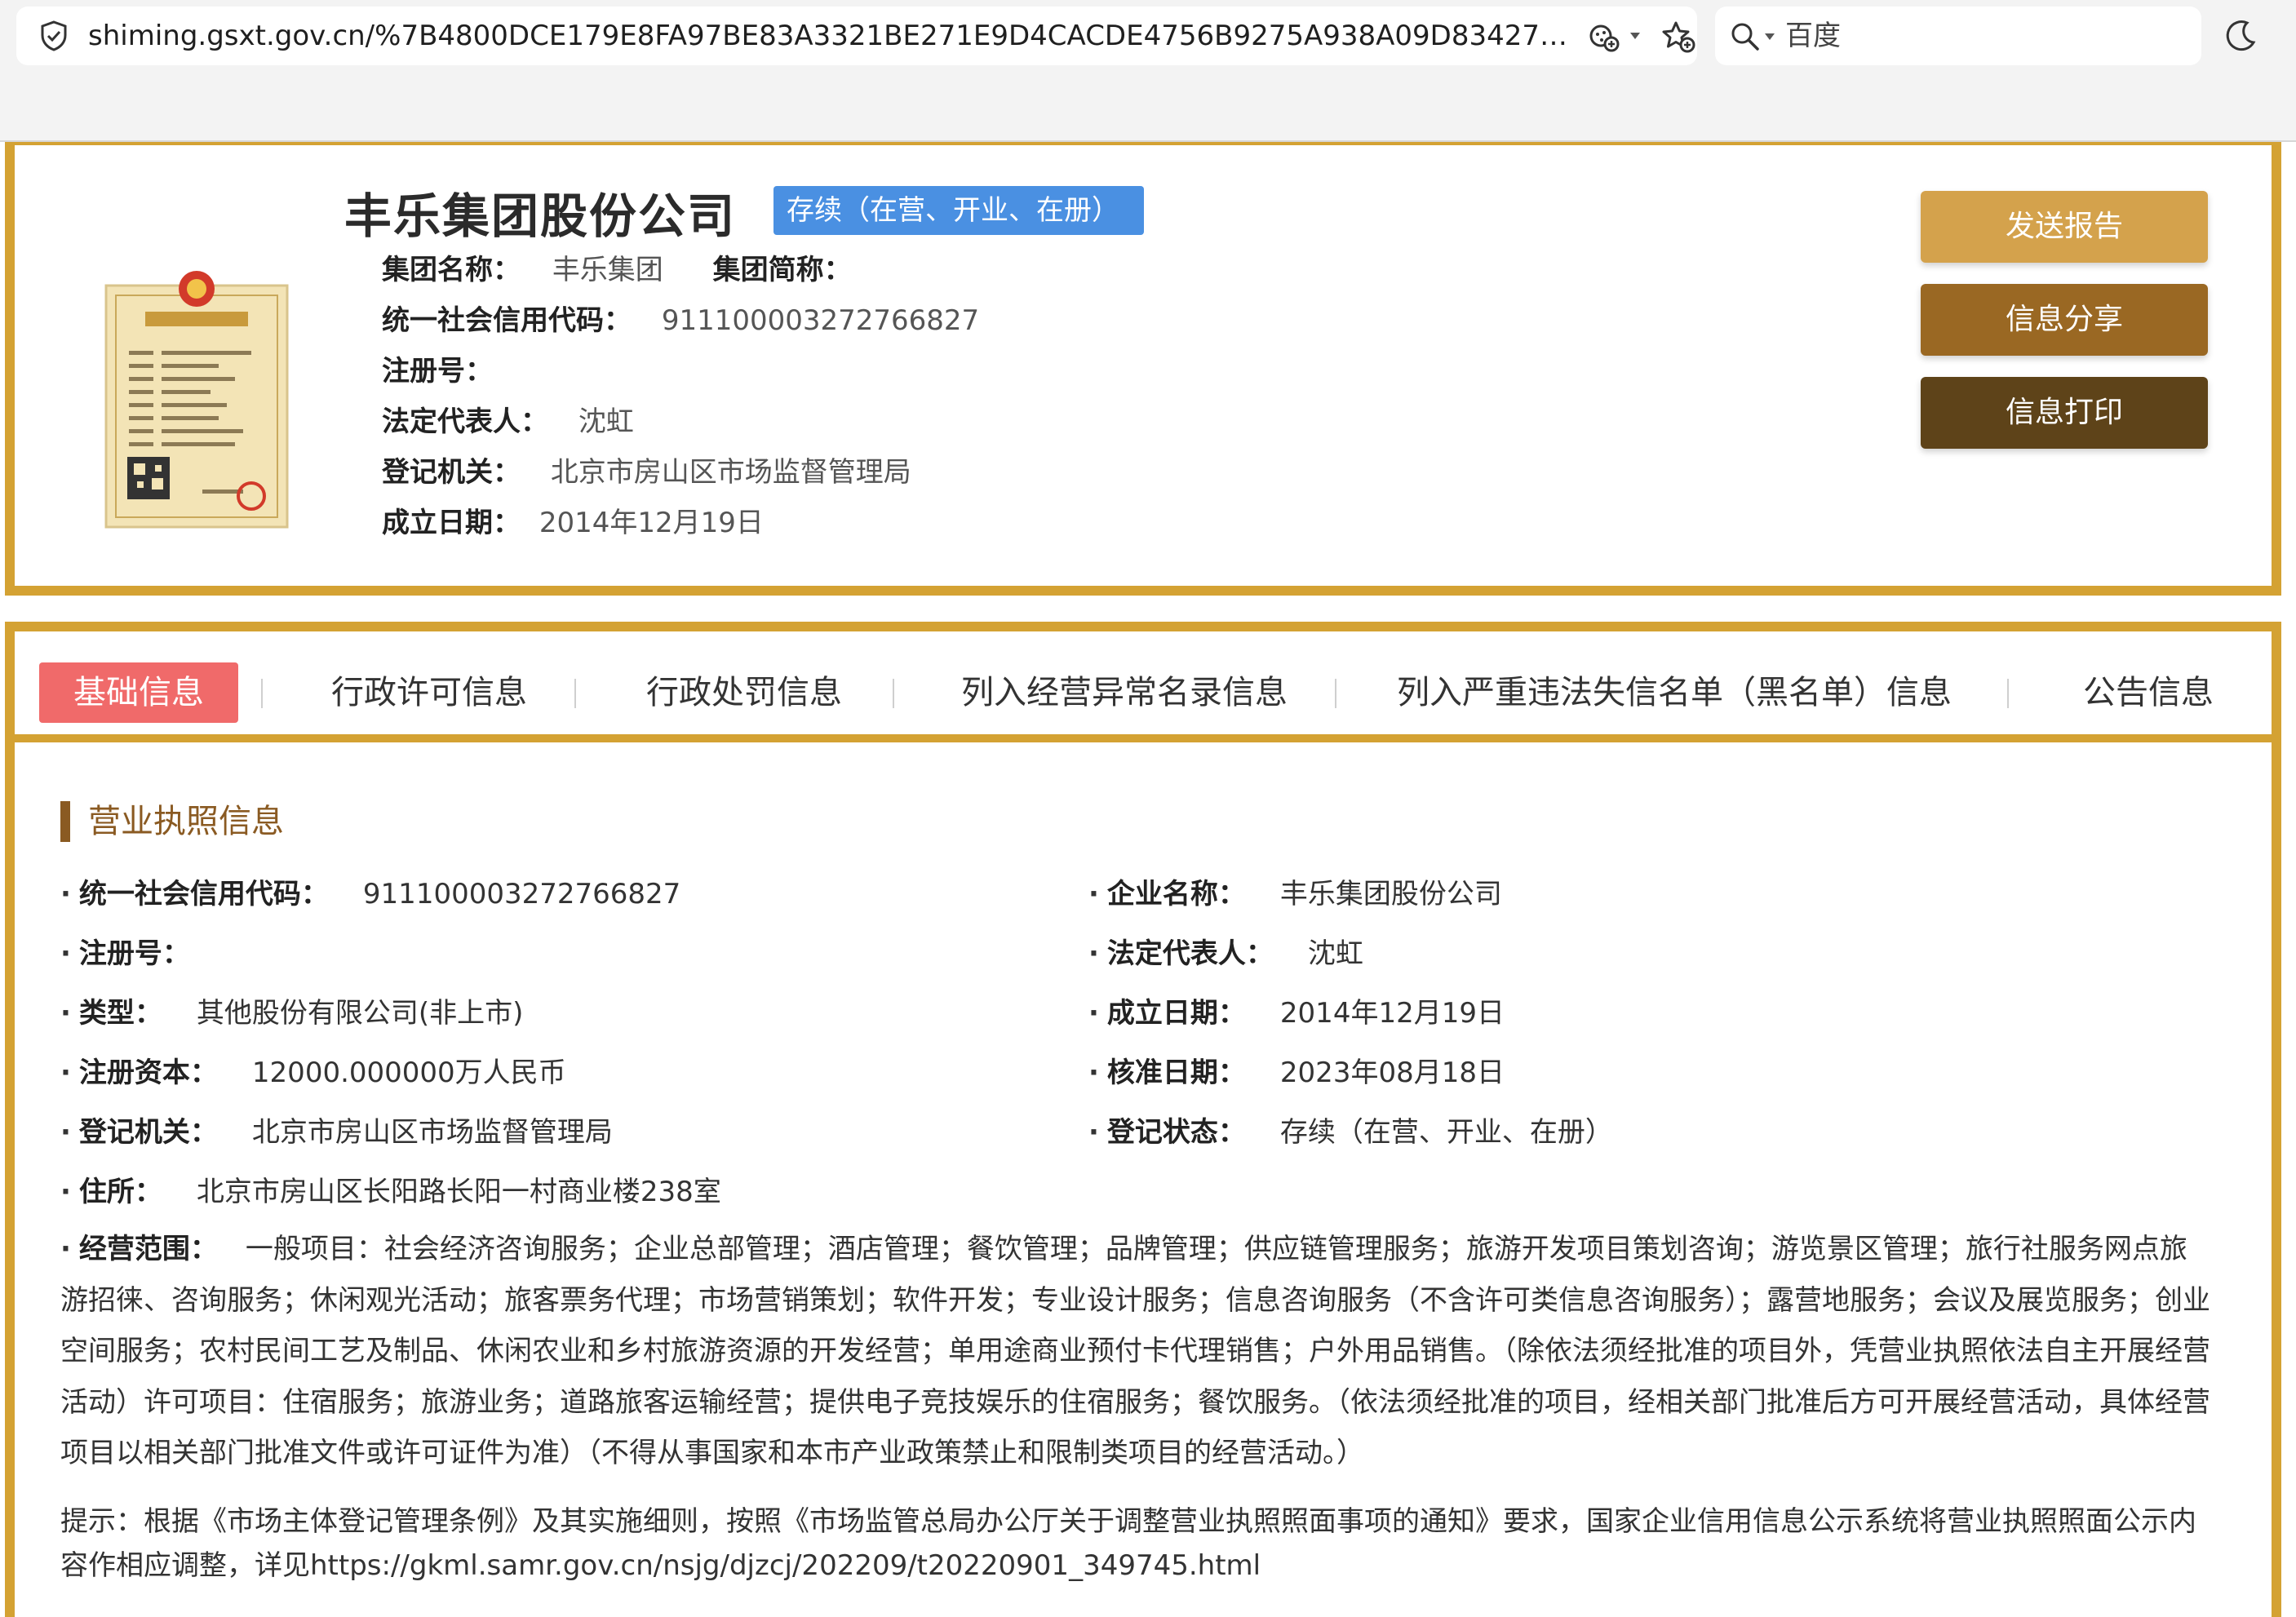 The height and width of the screenshot is (1617, 2296). I want to click on field-type: · 类型： 其他股份有限公司(非上市), so click(291, 1013).